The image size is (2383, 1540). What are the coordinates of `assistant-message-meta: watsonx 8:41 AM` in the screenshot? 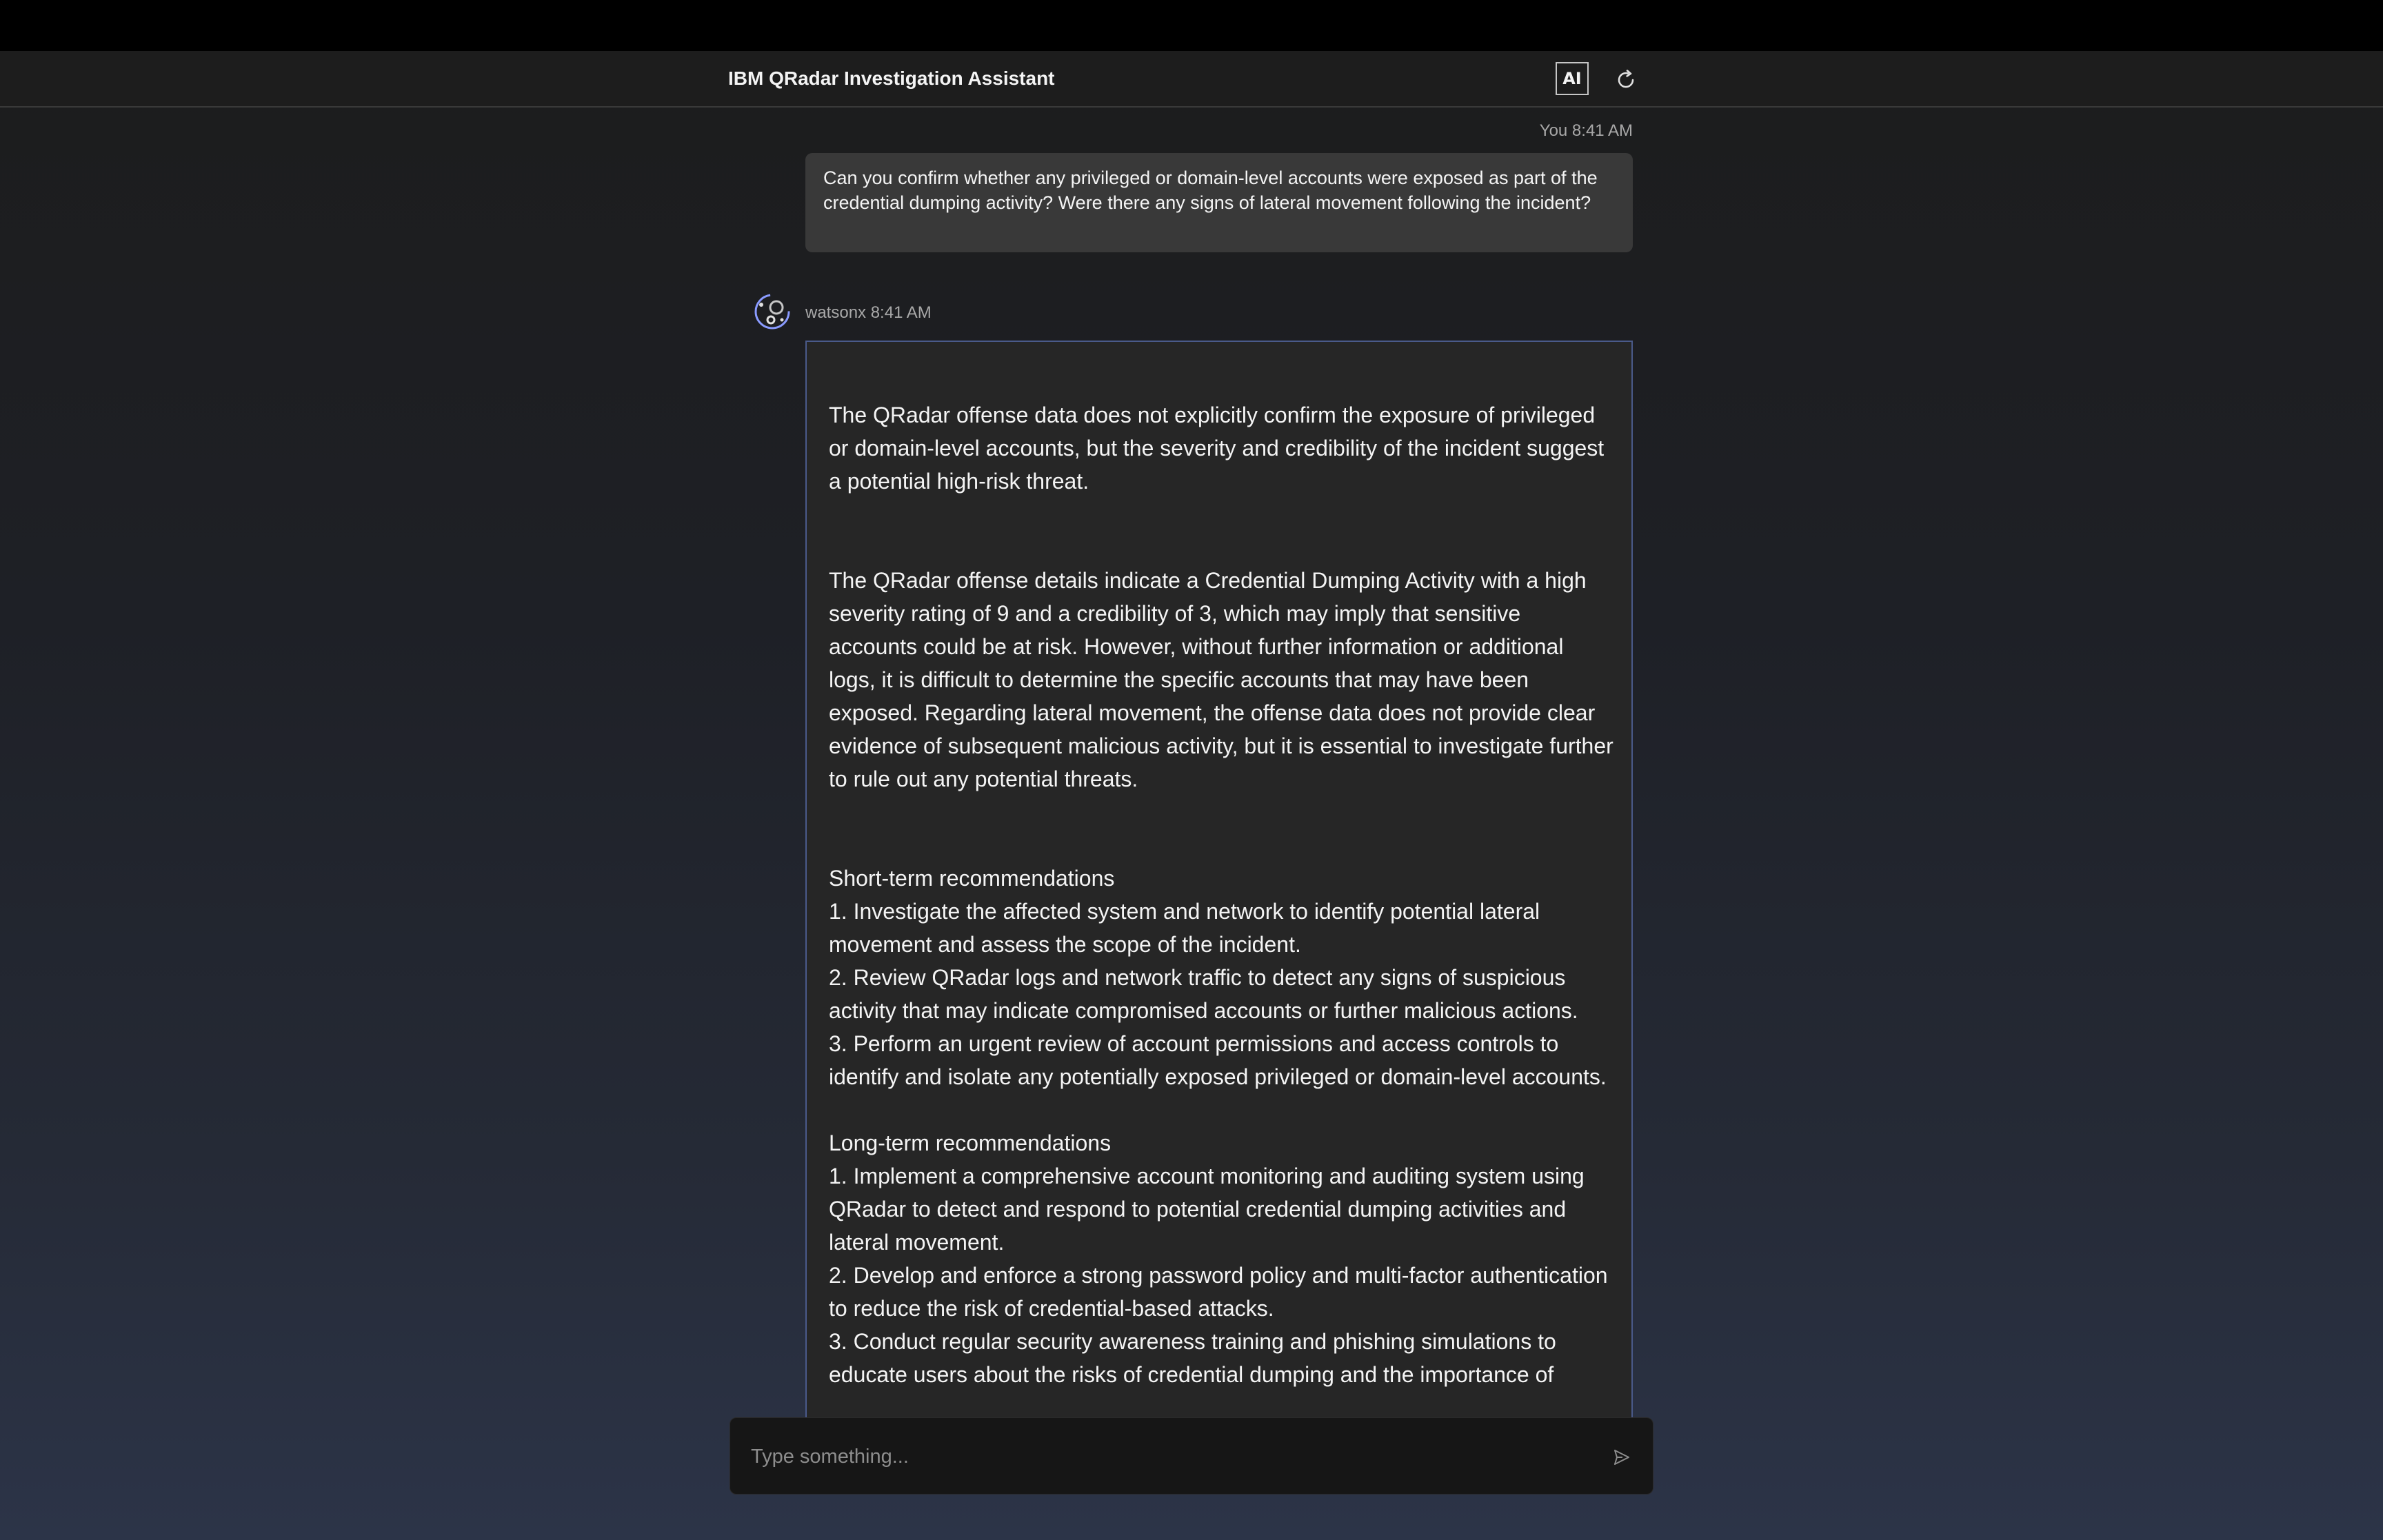 It's located at (868, 313).